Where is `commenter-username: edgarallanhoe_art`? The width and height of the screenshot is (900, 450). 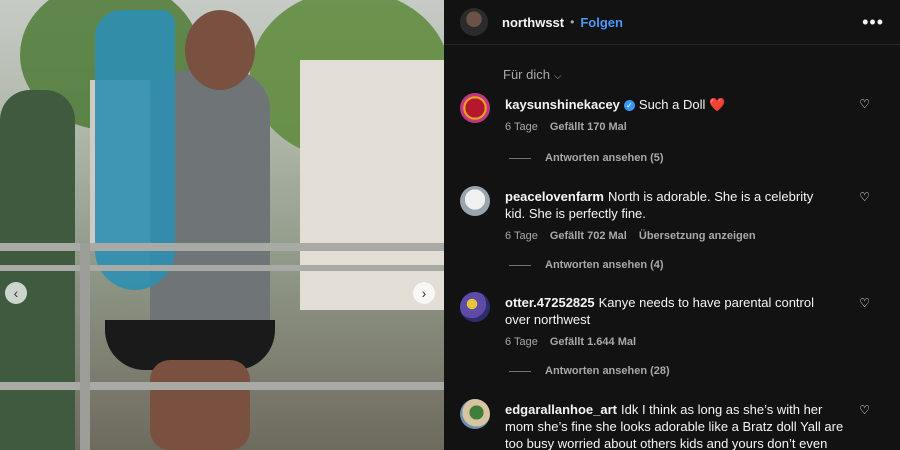
commenter-username: edgarallanhoe_art is located at coordinates (561, 409).